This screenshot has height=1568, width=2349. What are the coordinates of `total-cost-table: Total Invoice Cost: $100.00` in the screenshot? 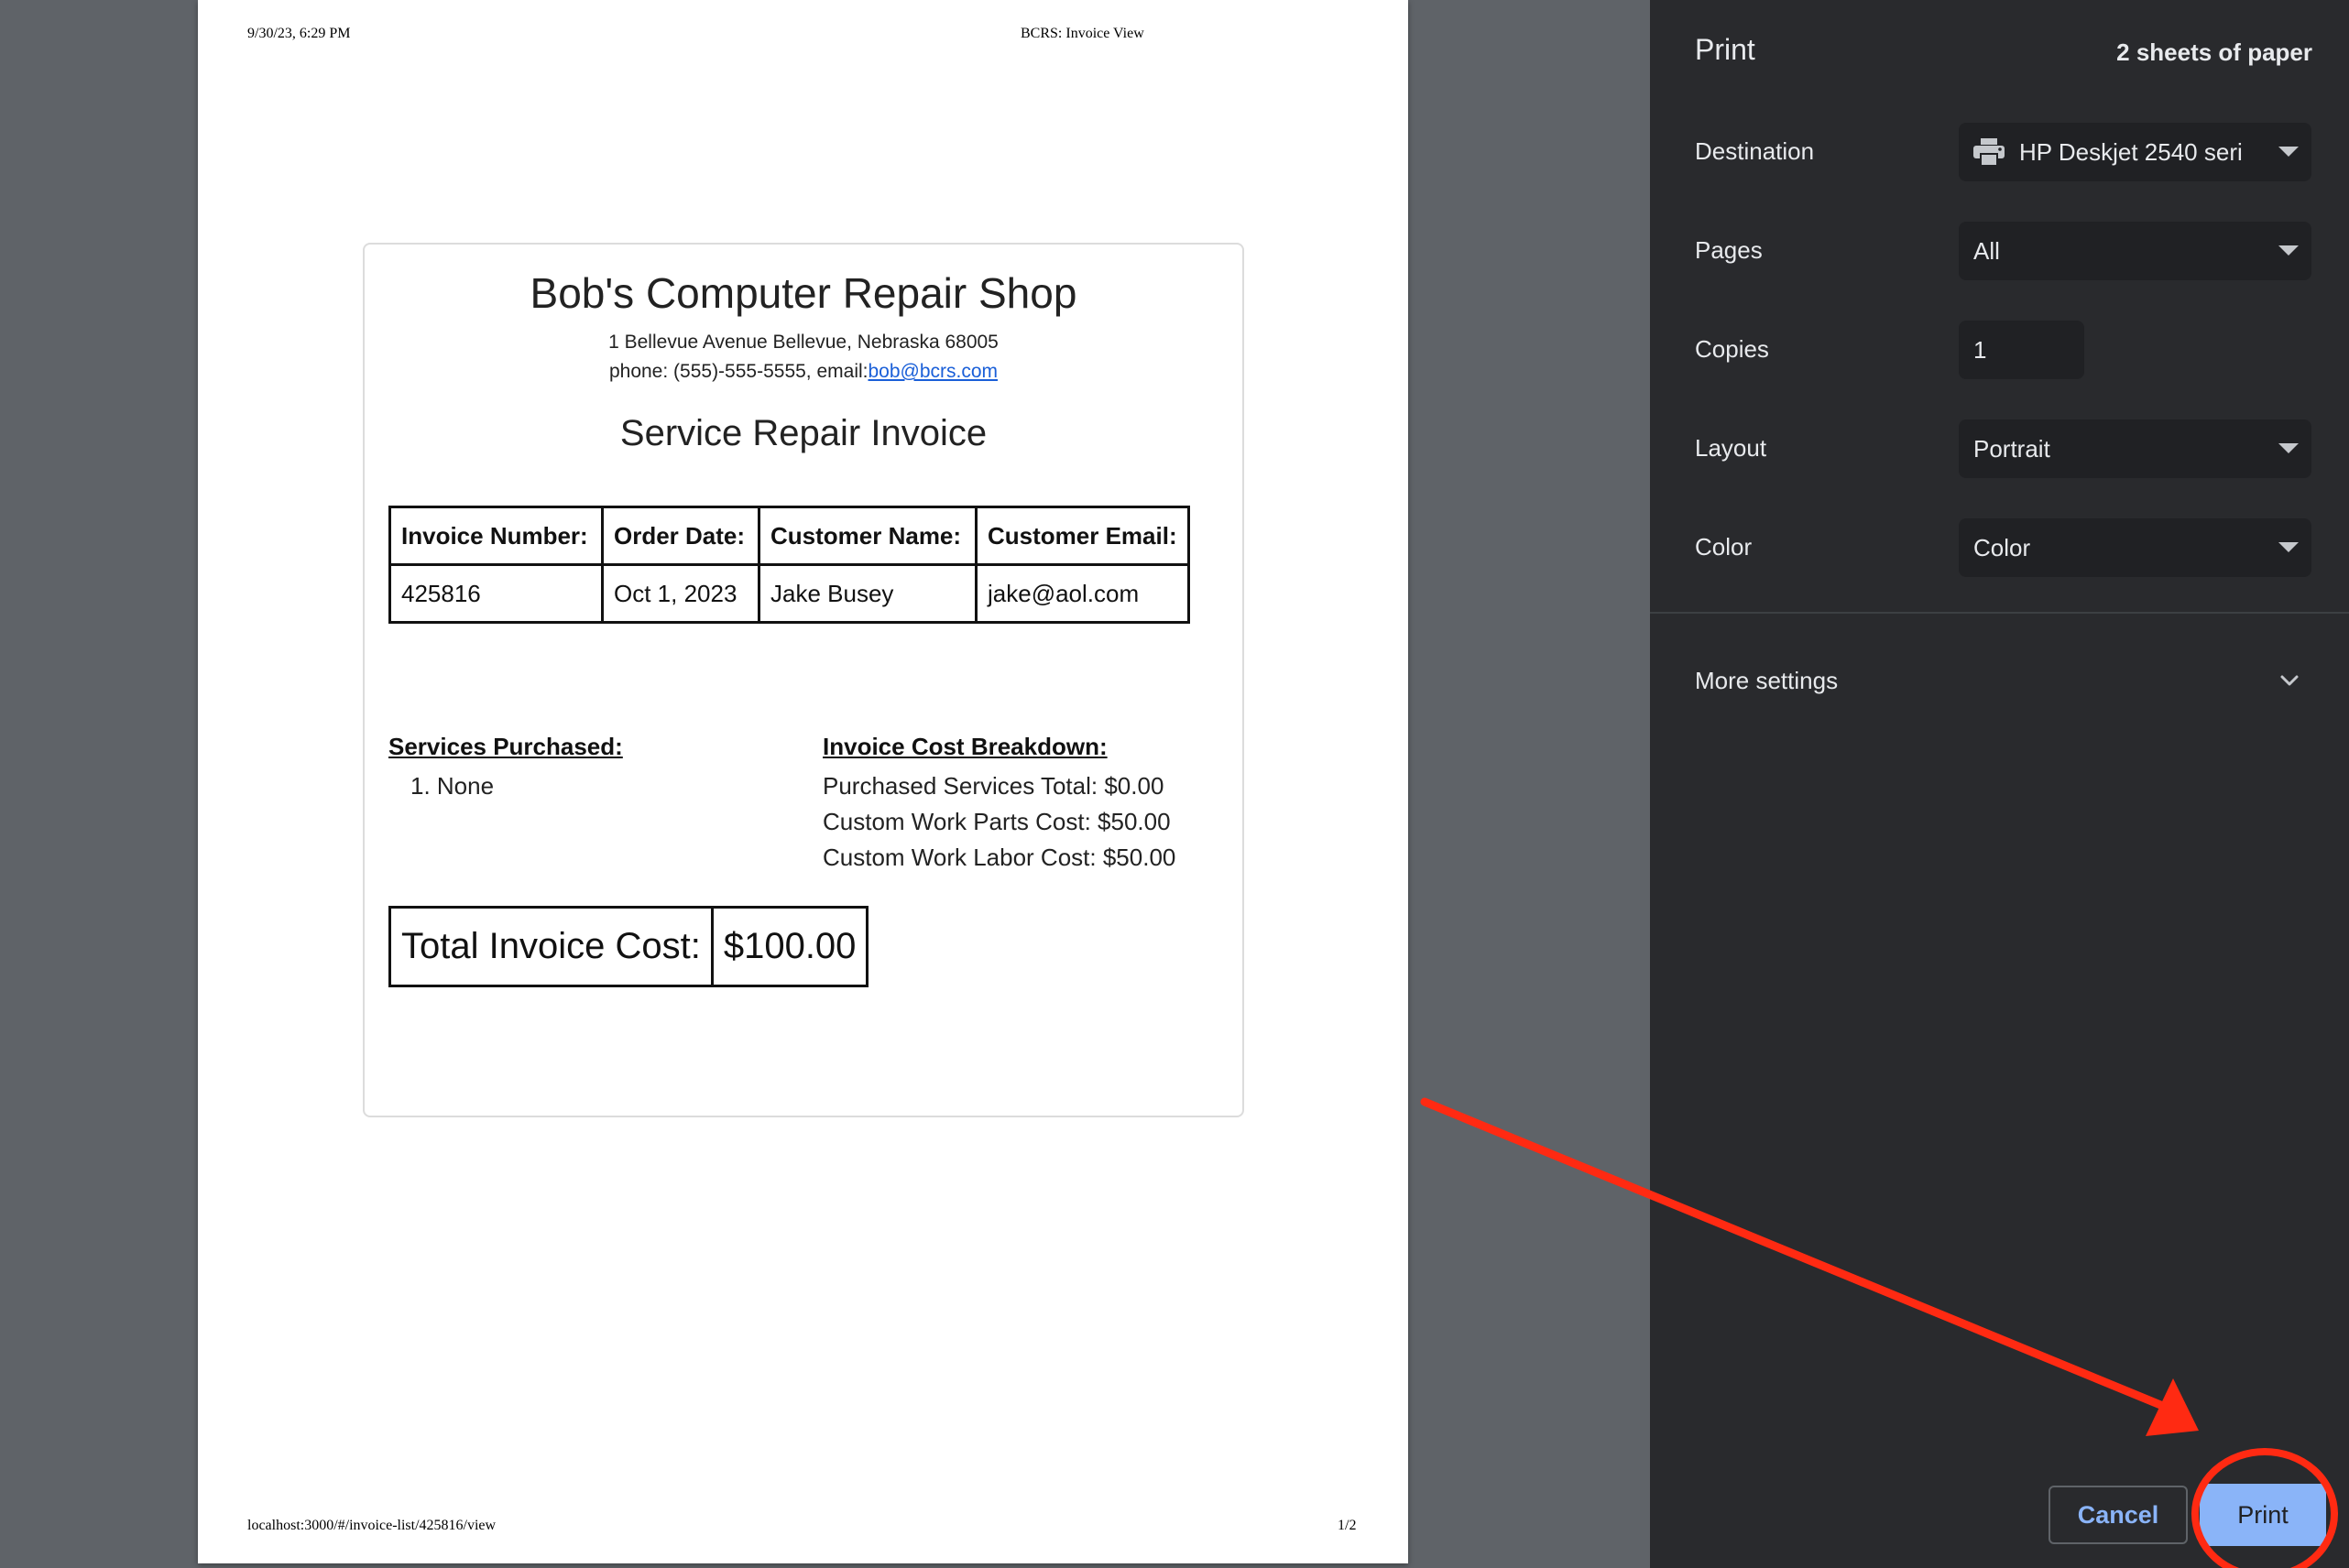 It's located at (628, 947).